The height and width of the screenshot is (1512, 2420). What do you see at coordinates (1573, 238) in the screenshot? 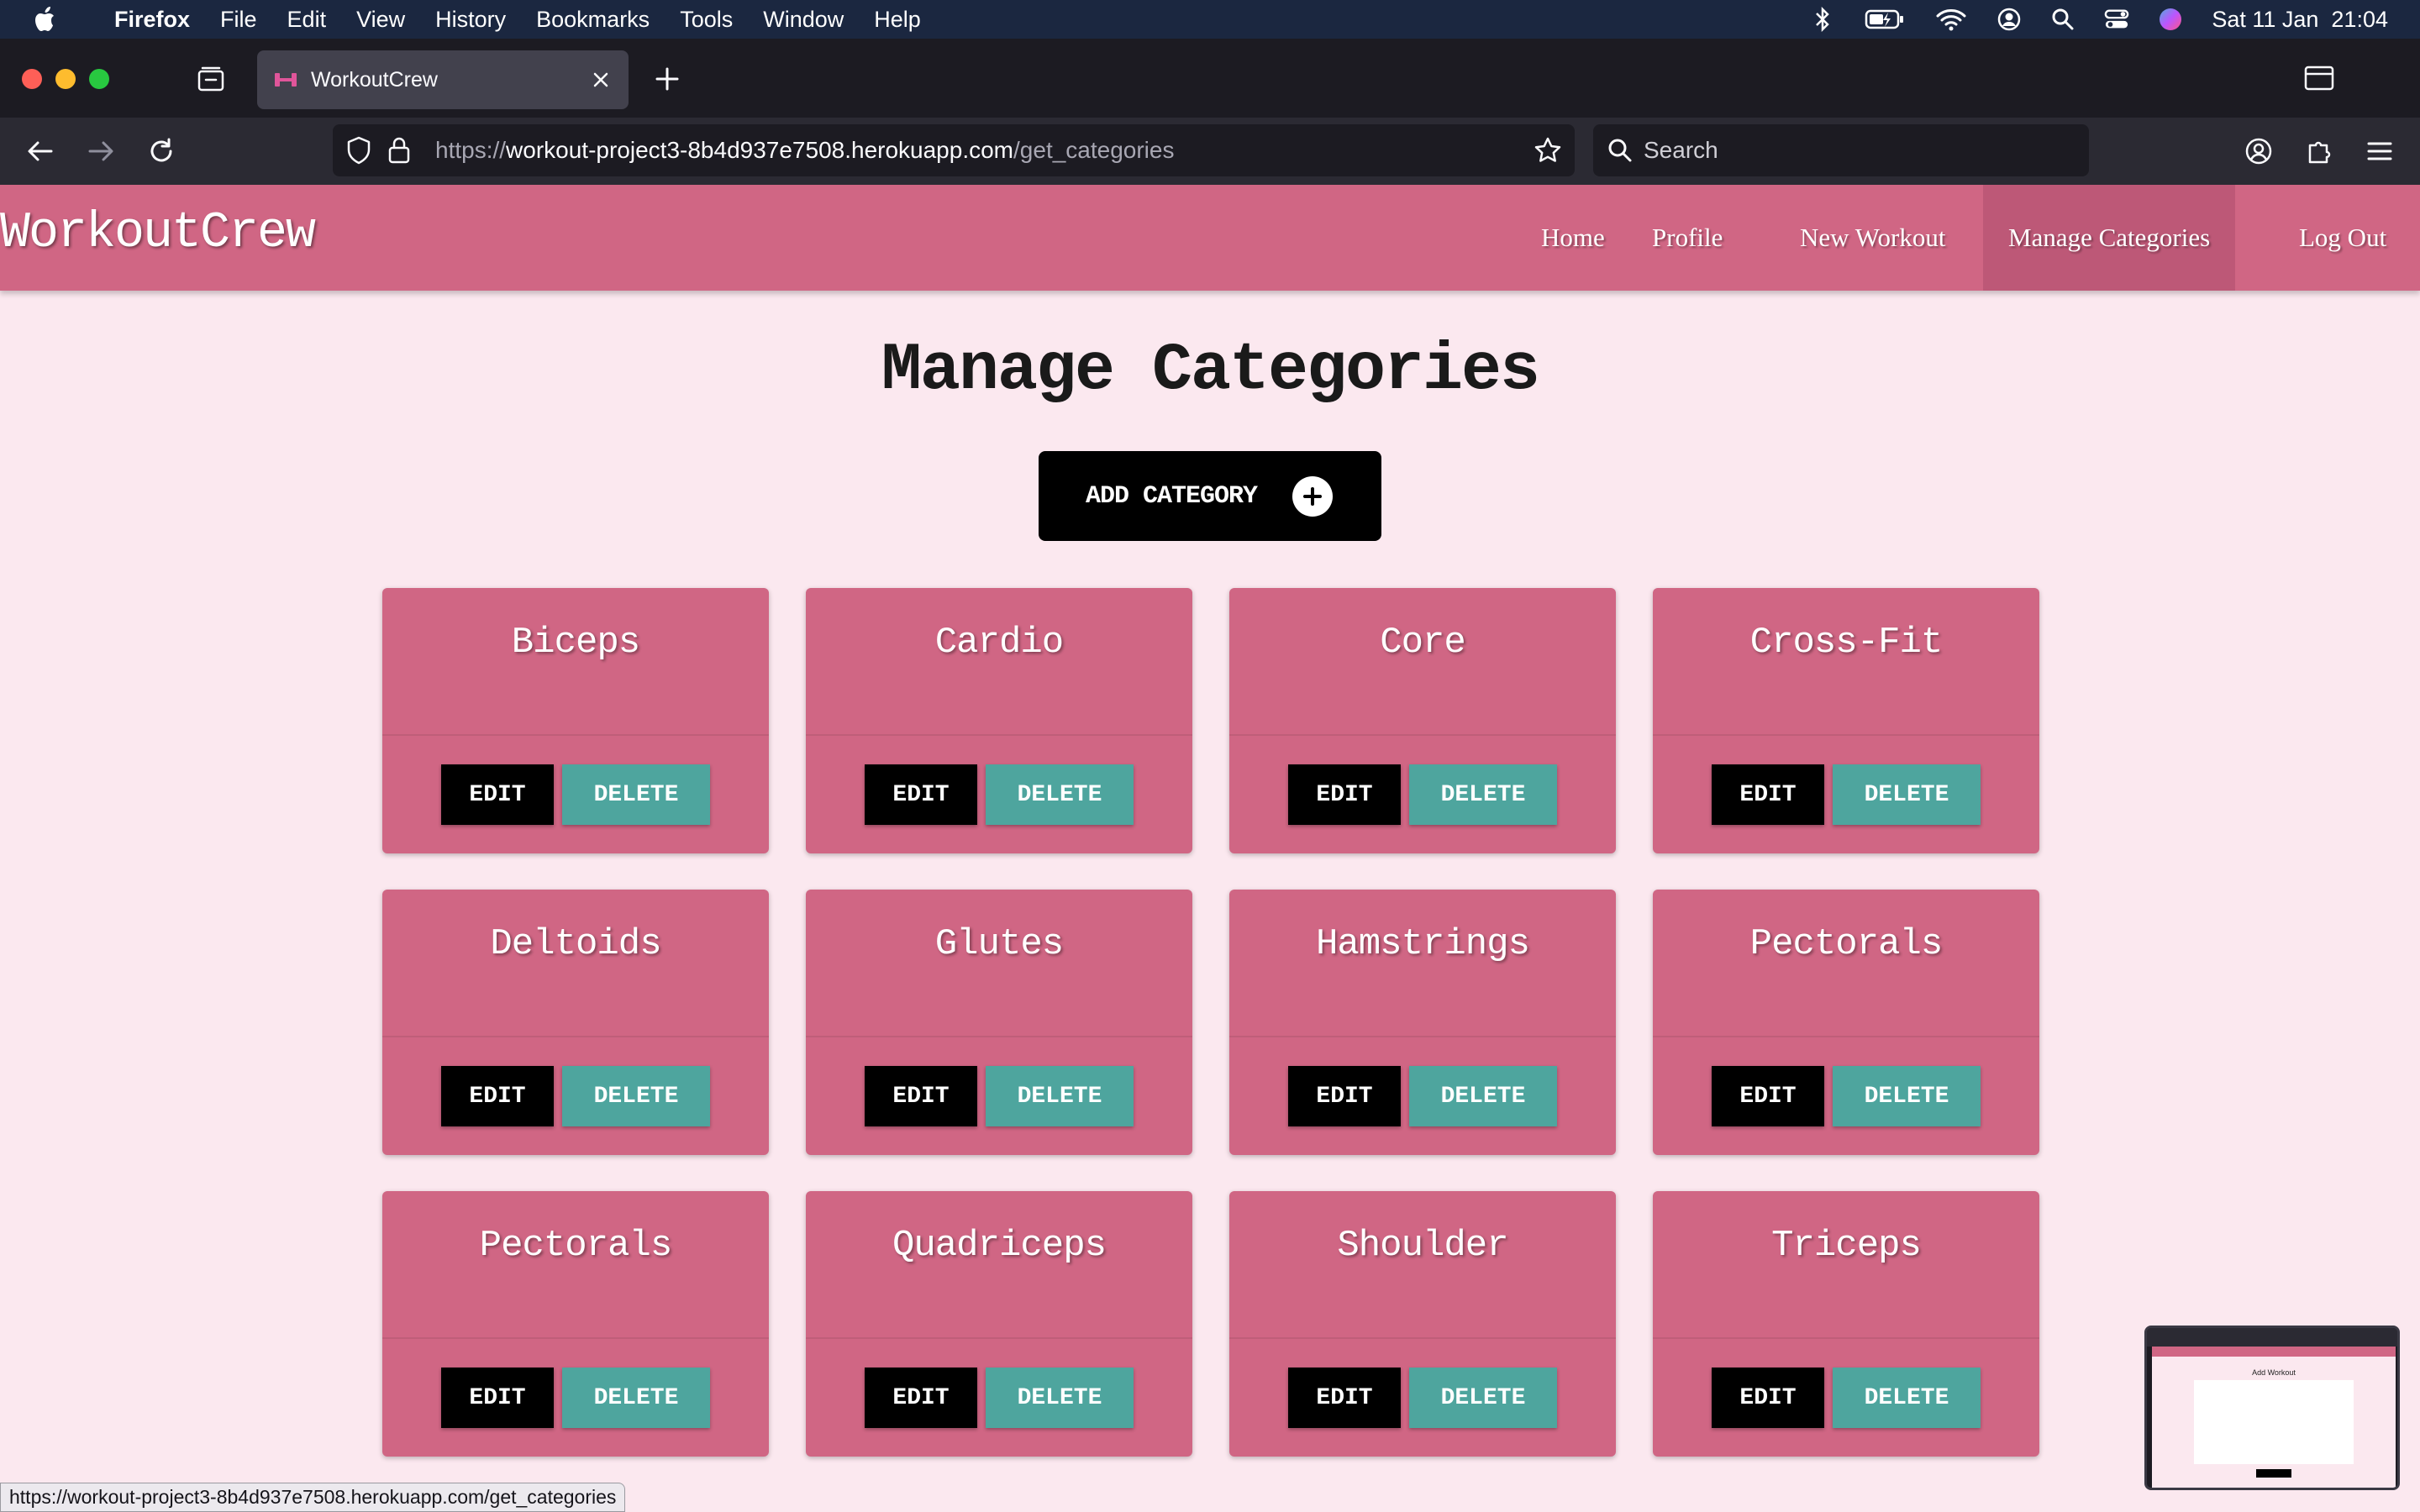
I see `nav-home: Home` at bounding box center [1573, 238].